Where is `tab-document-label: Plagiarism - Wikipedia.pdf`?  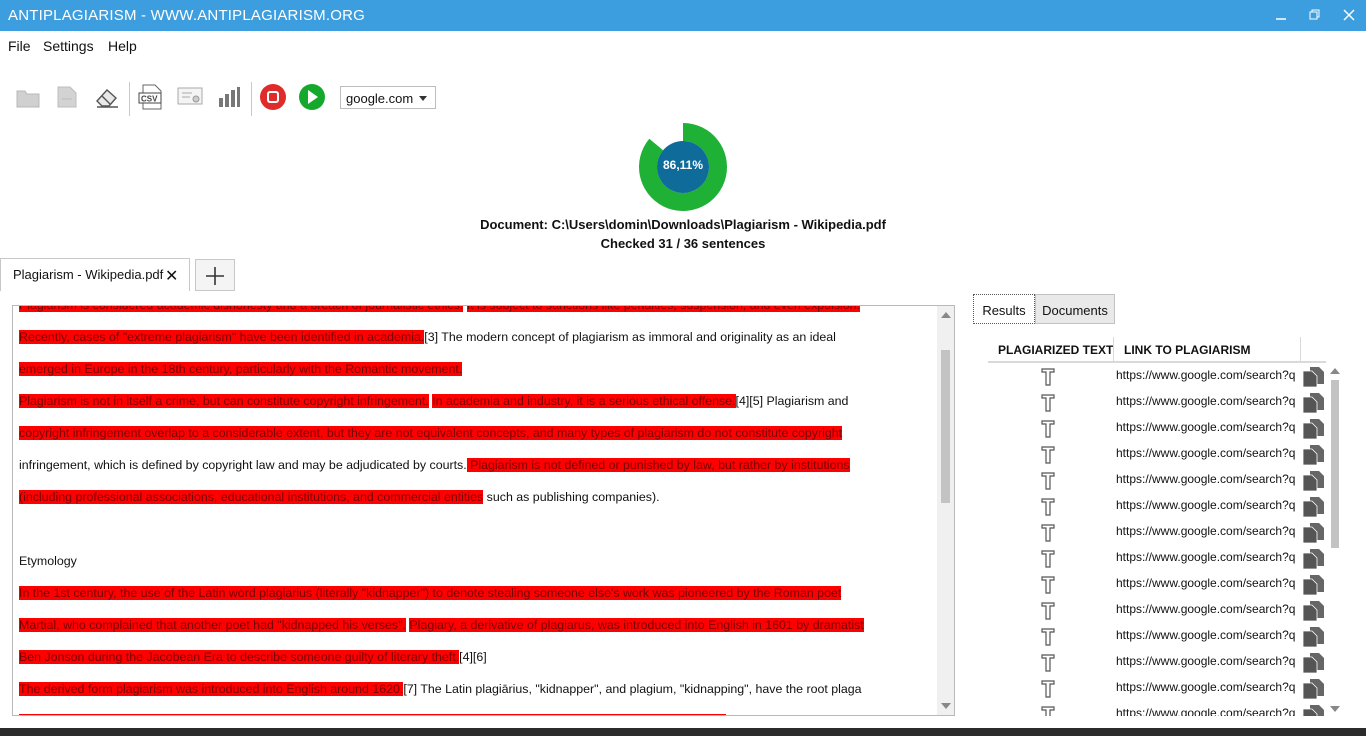 tab-document-label: Plagiarism - Wikipedia.pdf is located at coordinates (88, 274).